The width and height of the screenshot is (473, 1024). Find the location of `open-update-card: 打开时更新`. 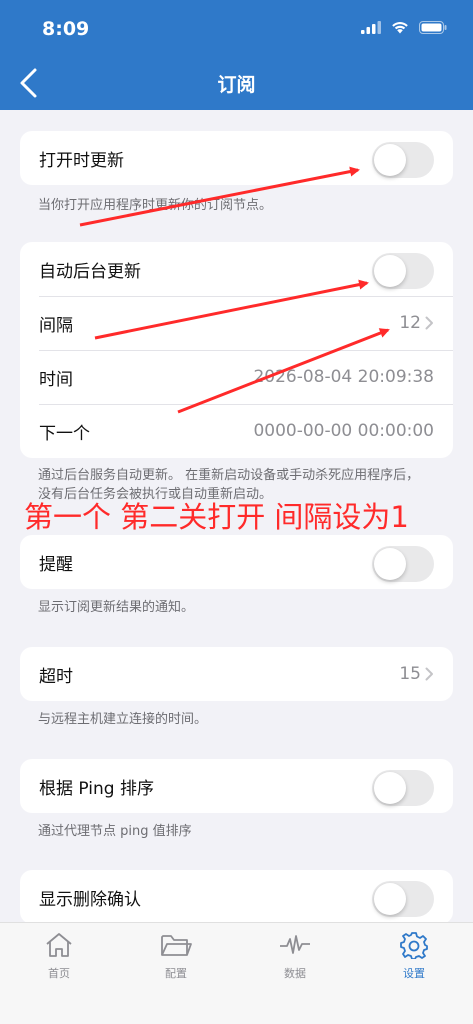

open-update-card: 打开时更新 is located at coordinates (236, 158).